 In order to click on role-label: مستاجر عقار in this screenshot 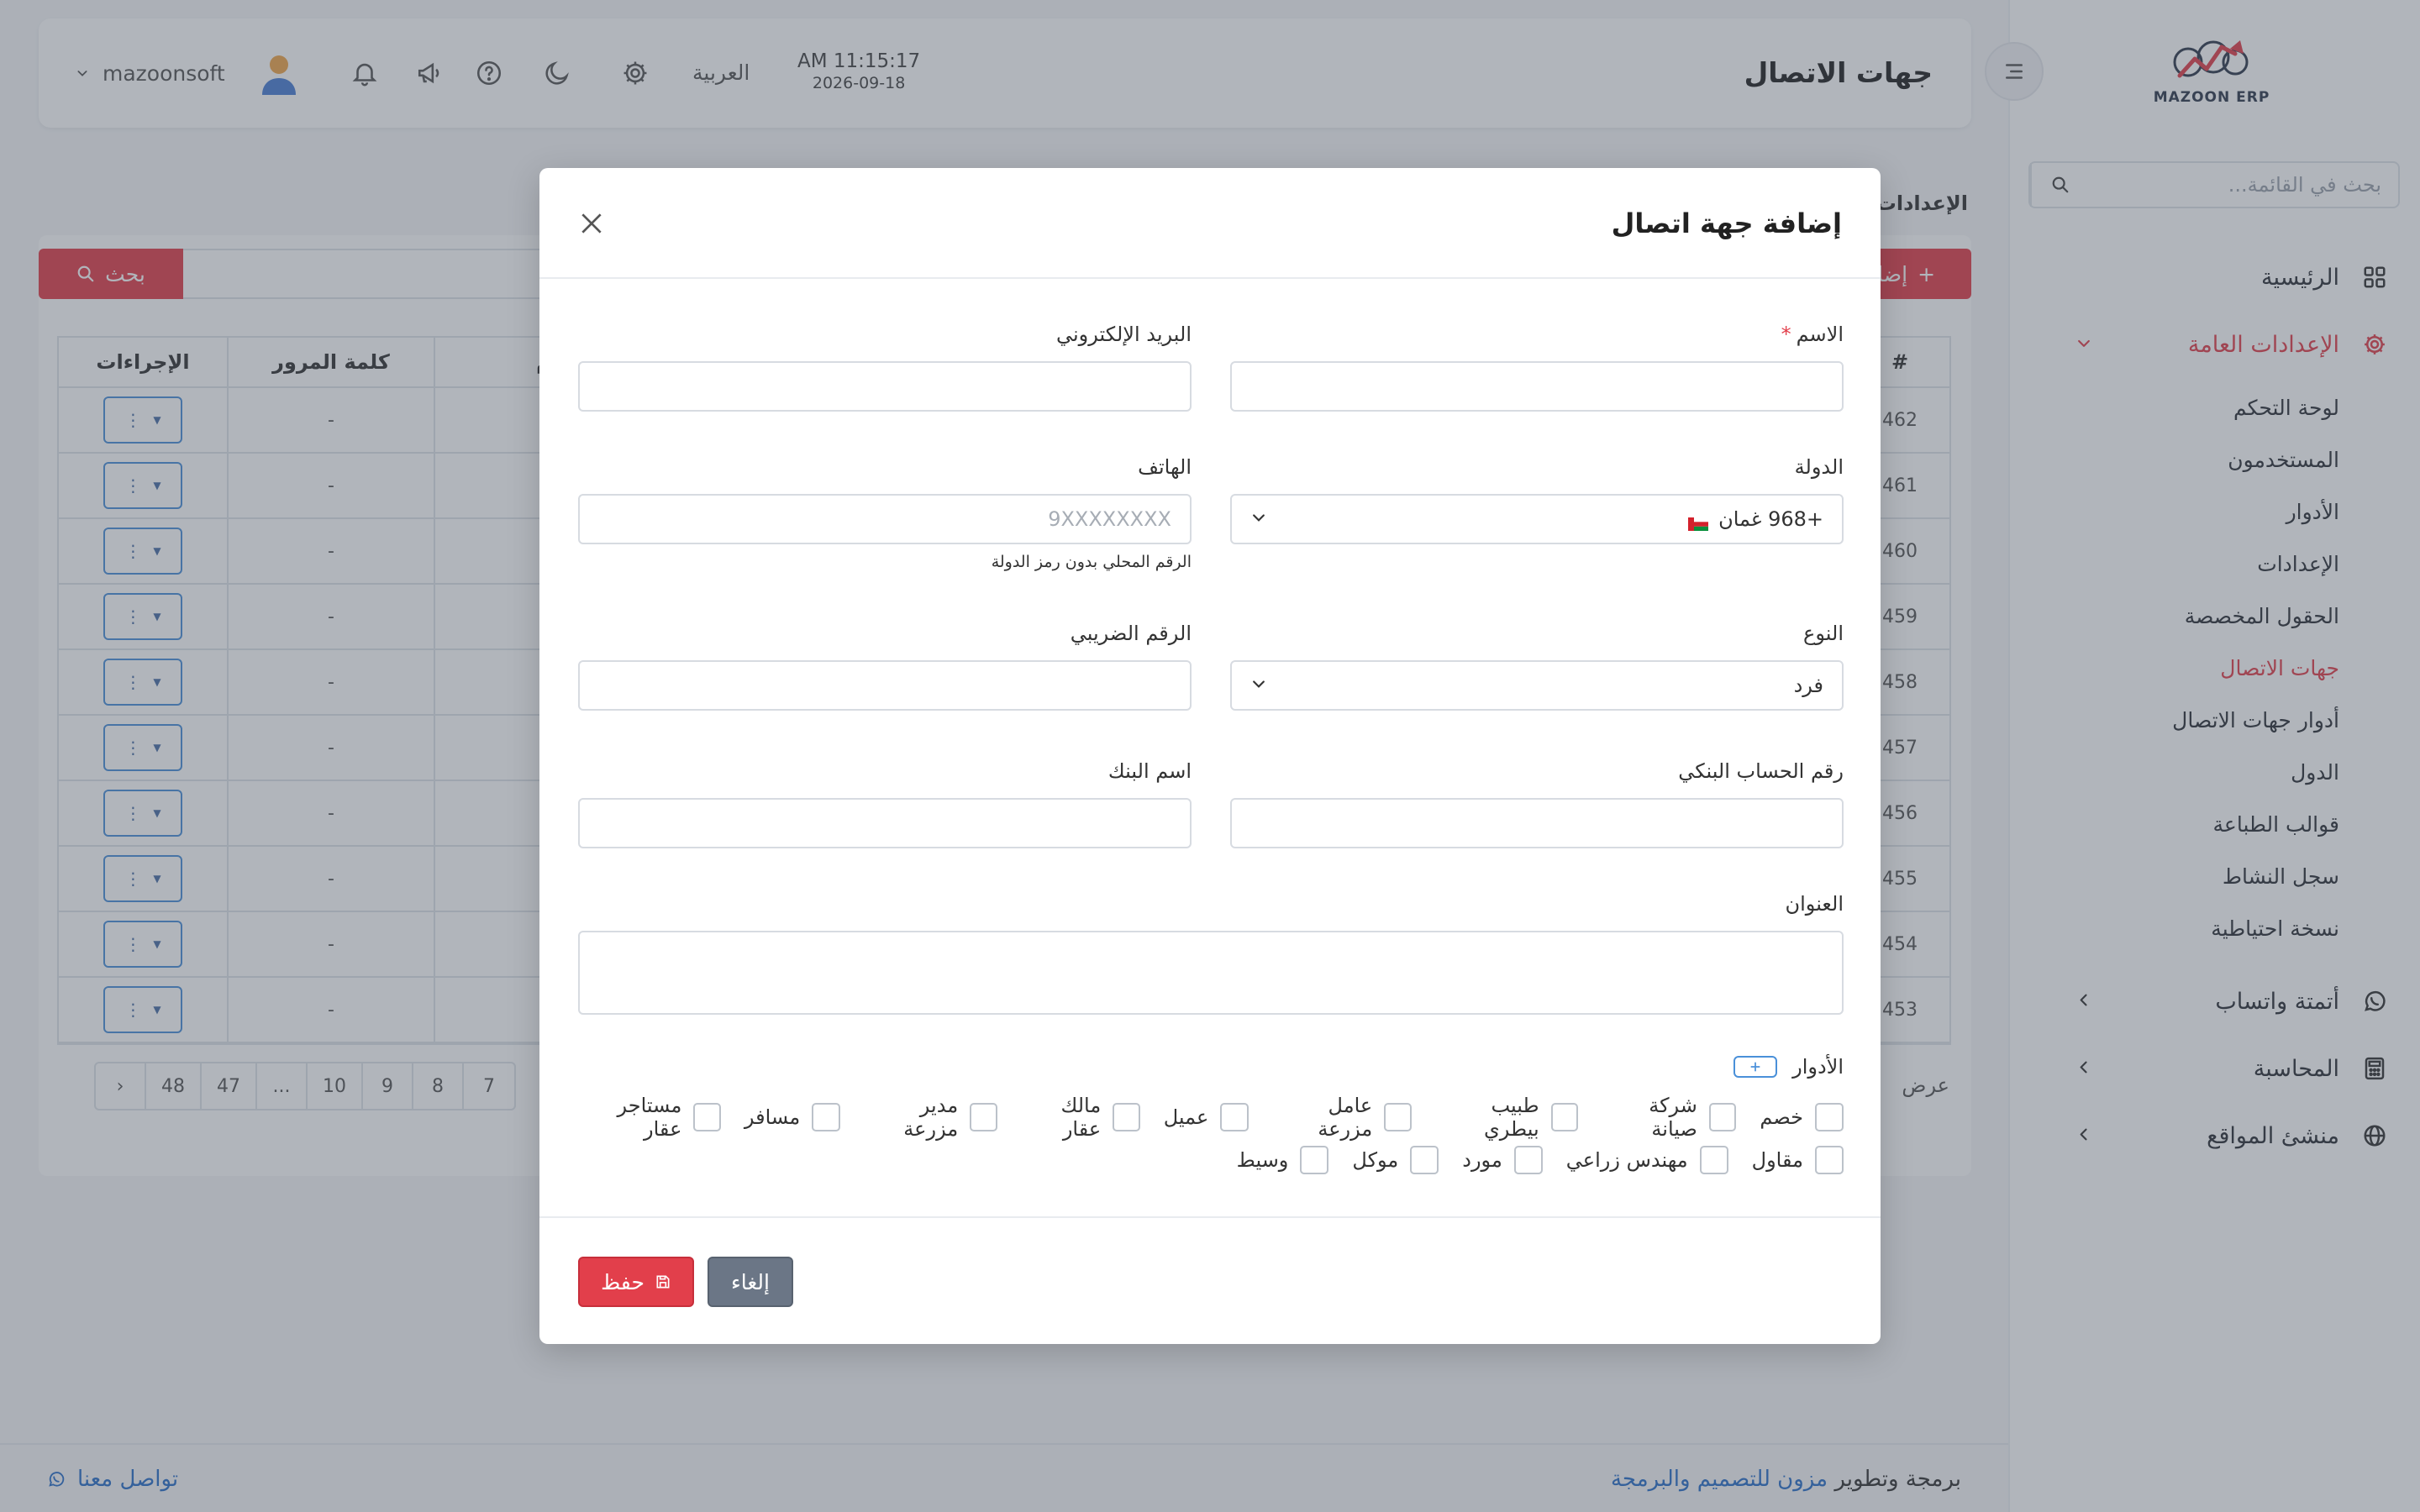, I will do `click(649, 1117)`.